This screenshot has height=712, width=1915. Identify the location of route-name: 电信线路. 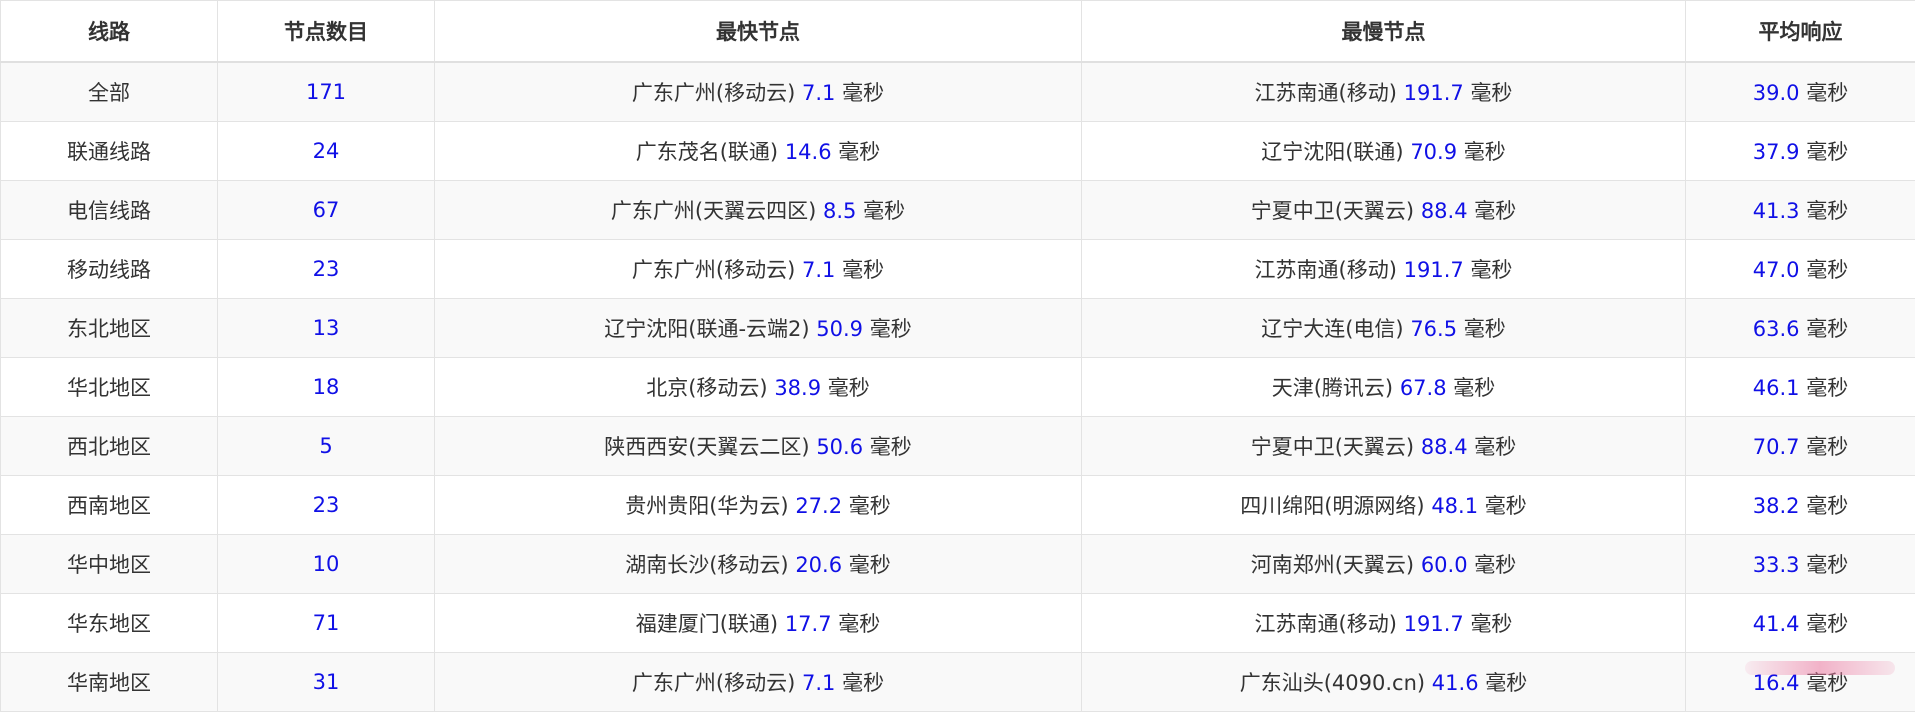
(109, 211).